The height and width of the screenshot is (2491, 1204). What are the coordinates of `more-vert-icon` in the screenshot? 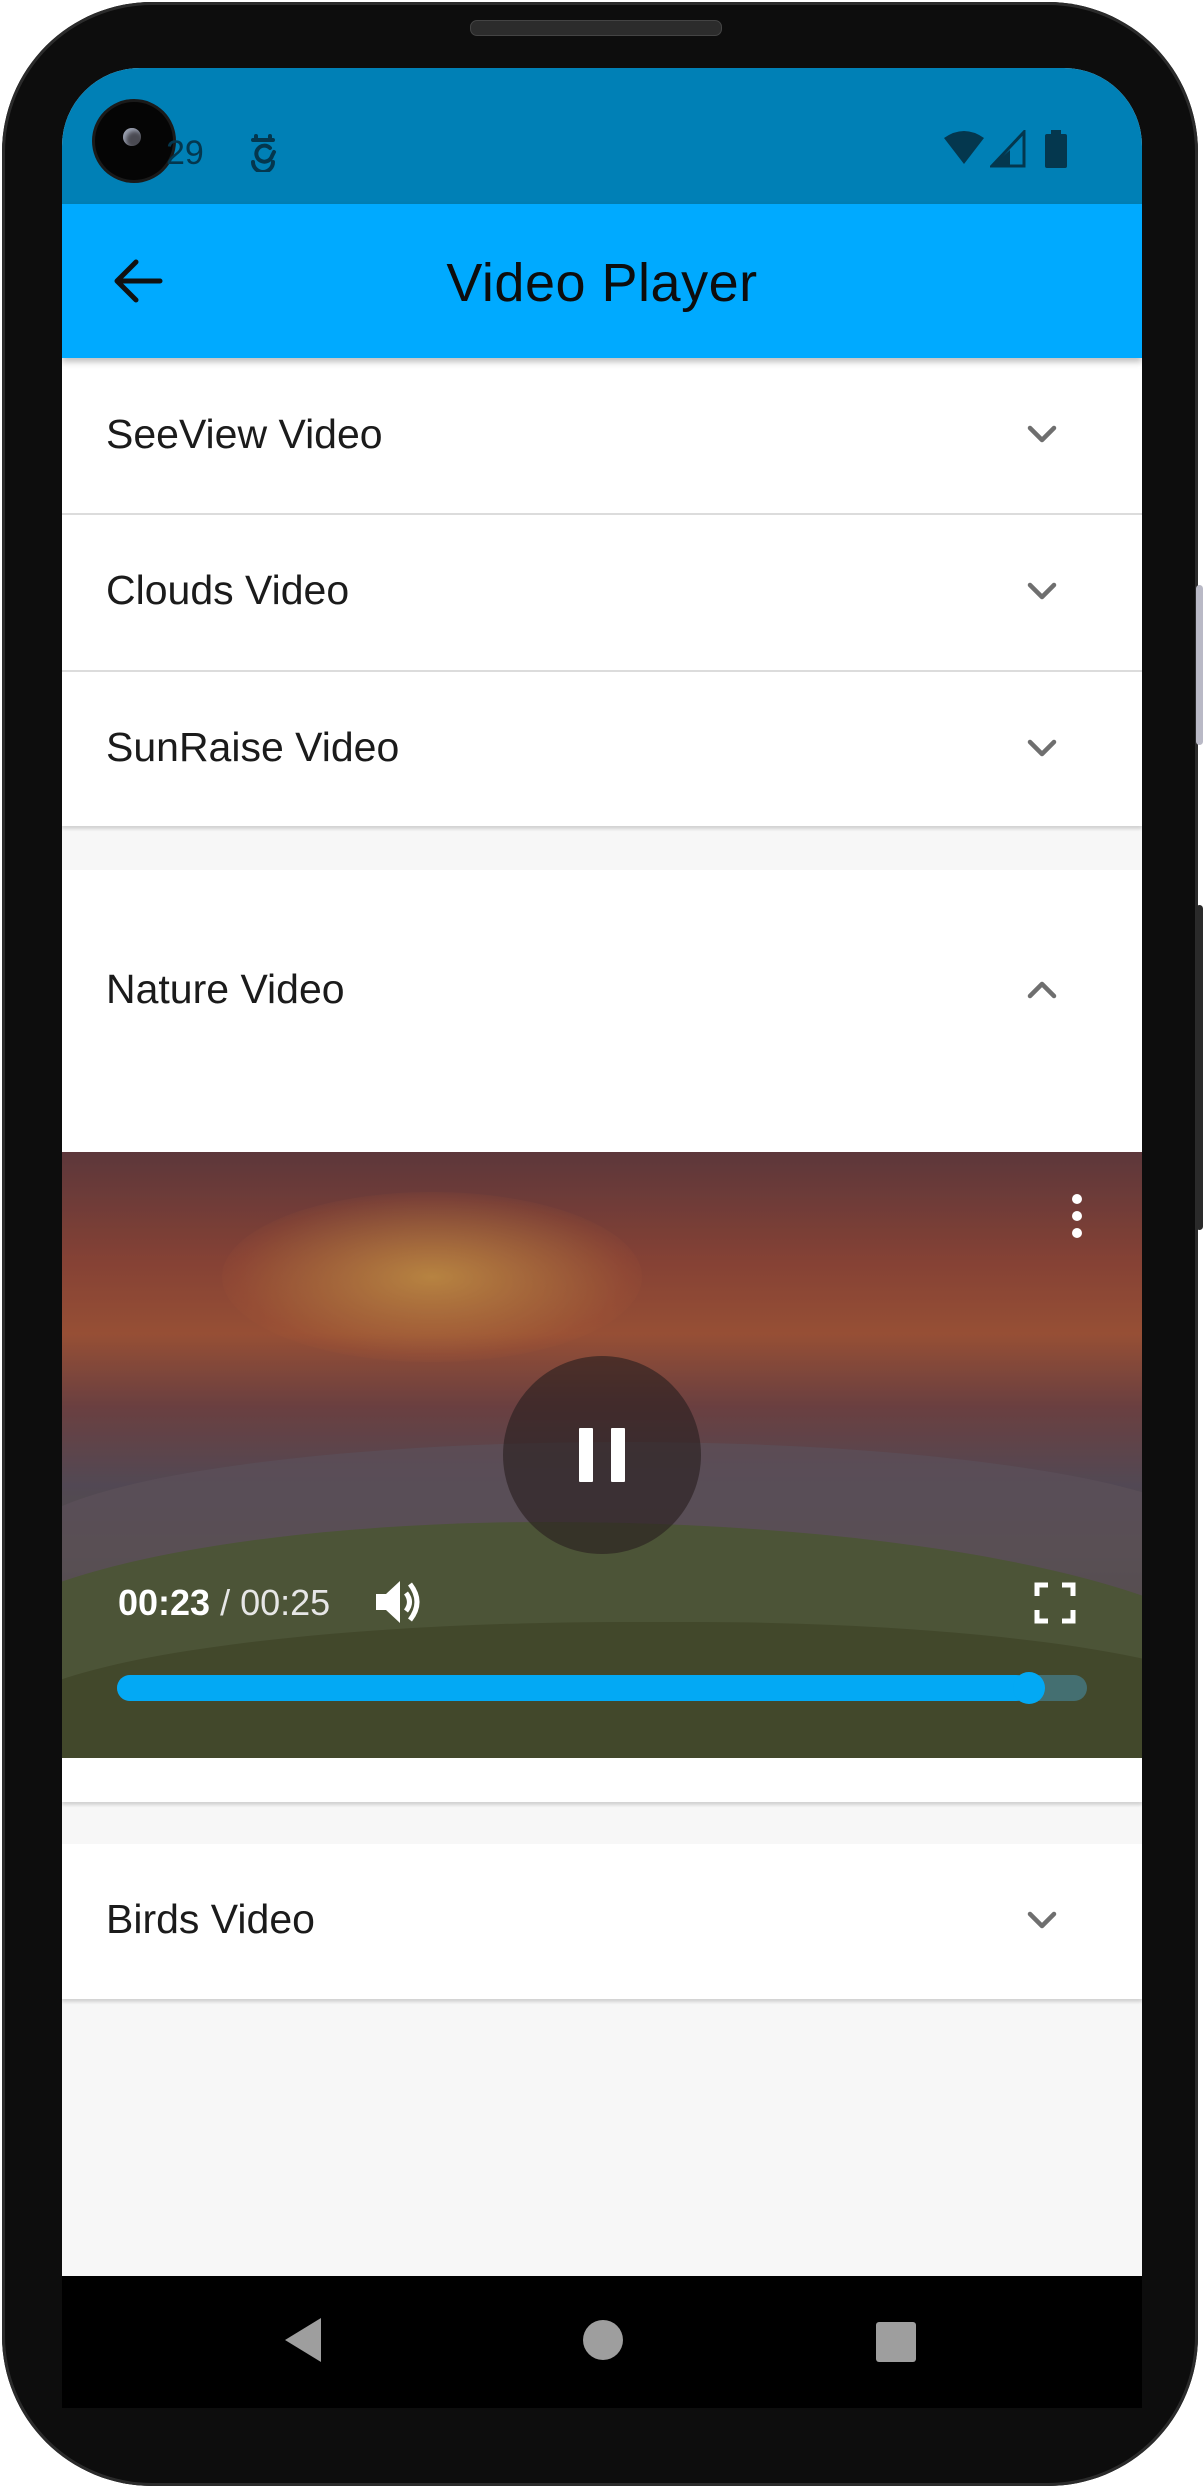 It's located at (1077, 1217).